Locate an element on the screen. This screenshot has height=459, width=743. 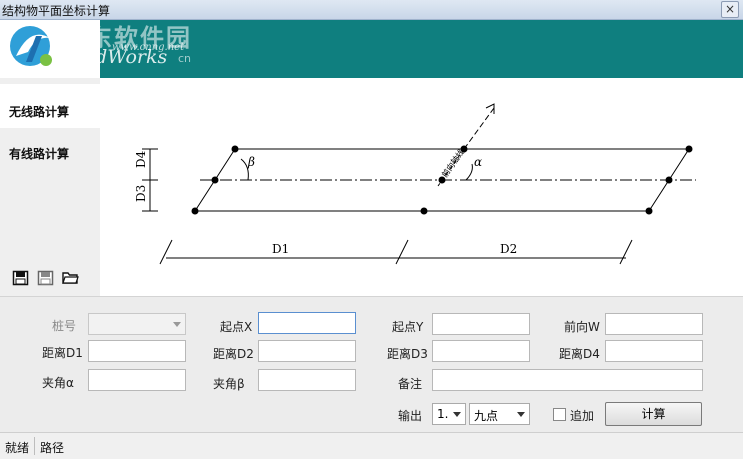
d2-input is located at coordinates (307, 351).